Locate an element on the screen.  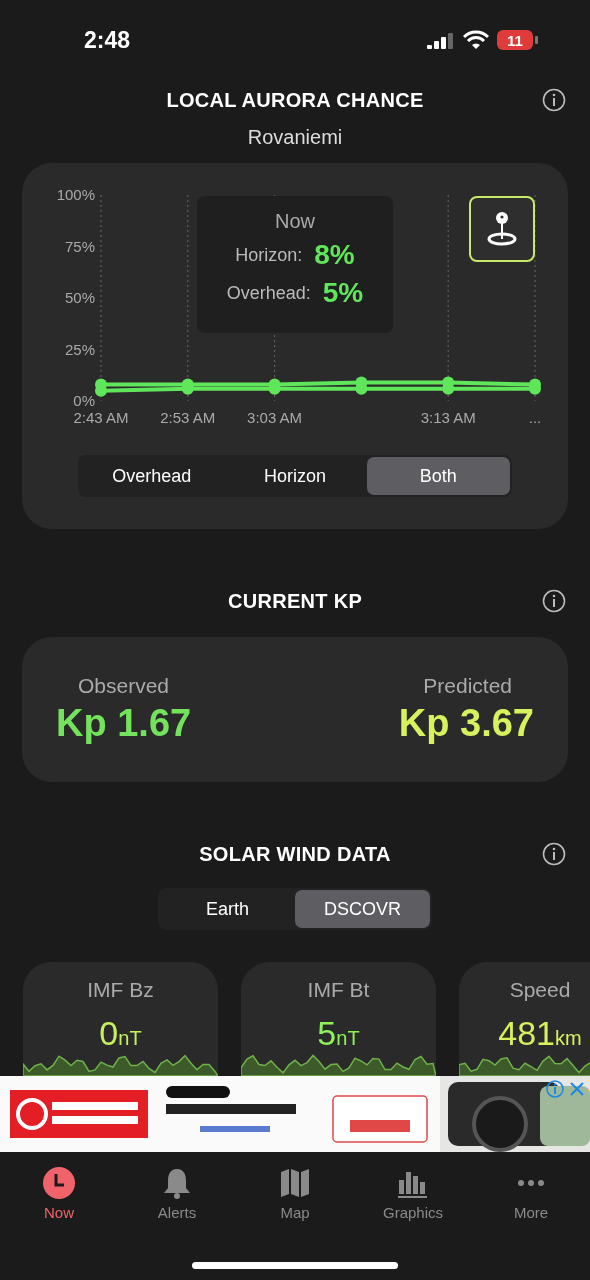
metric-value: 0nT is located at coordinates (120, 1033).